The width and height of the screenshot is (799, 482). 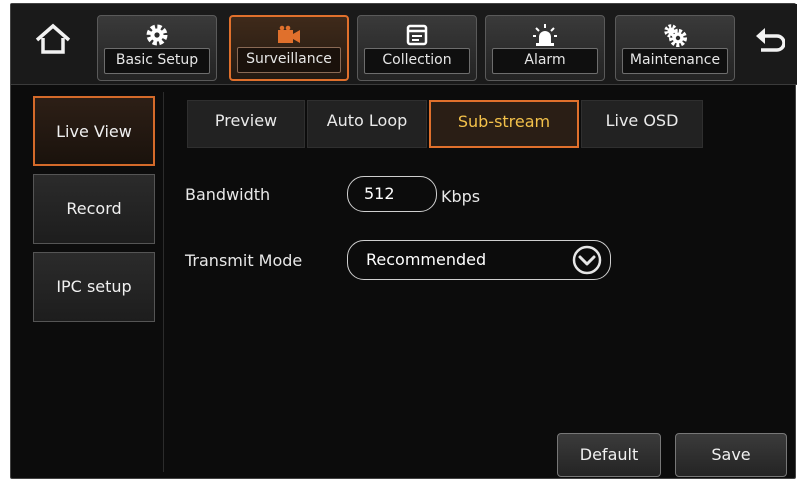 I want to click on sidebar-item-label: IPC setup, so click(x=94, y=286).